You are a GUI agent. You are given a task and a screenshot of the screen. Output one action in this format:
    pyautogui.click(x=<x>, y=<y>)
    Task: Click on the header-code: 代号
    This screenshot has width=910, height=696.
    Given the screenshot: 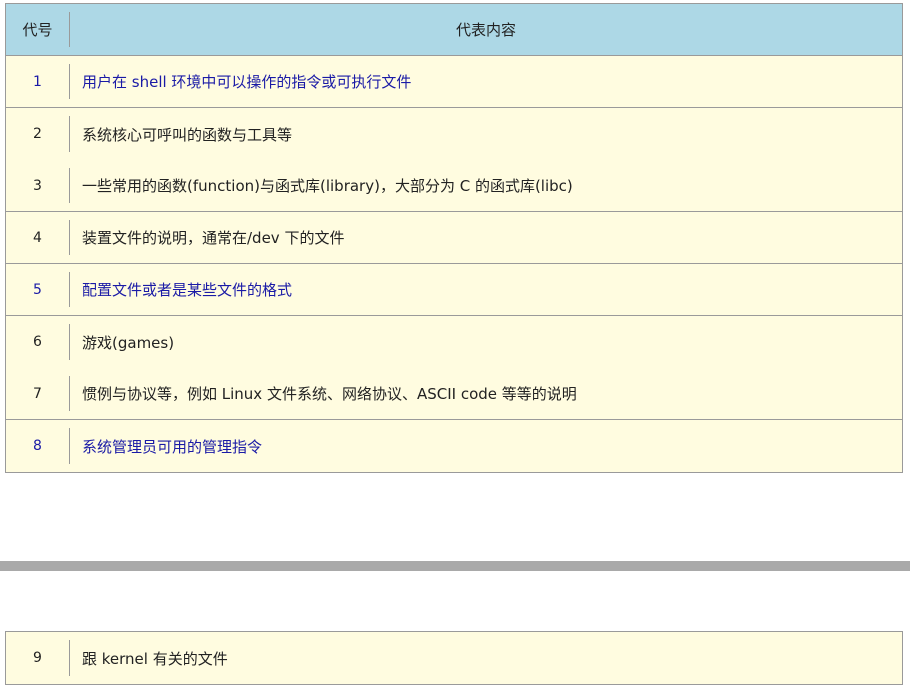 What is the action you would take?
    pyautogui.click(x=37, y=30)
    